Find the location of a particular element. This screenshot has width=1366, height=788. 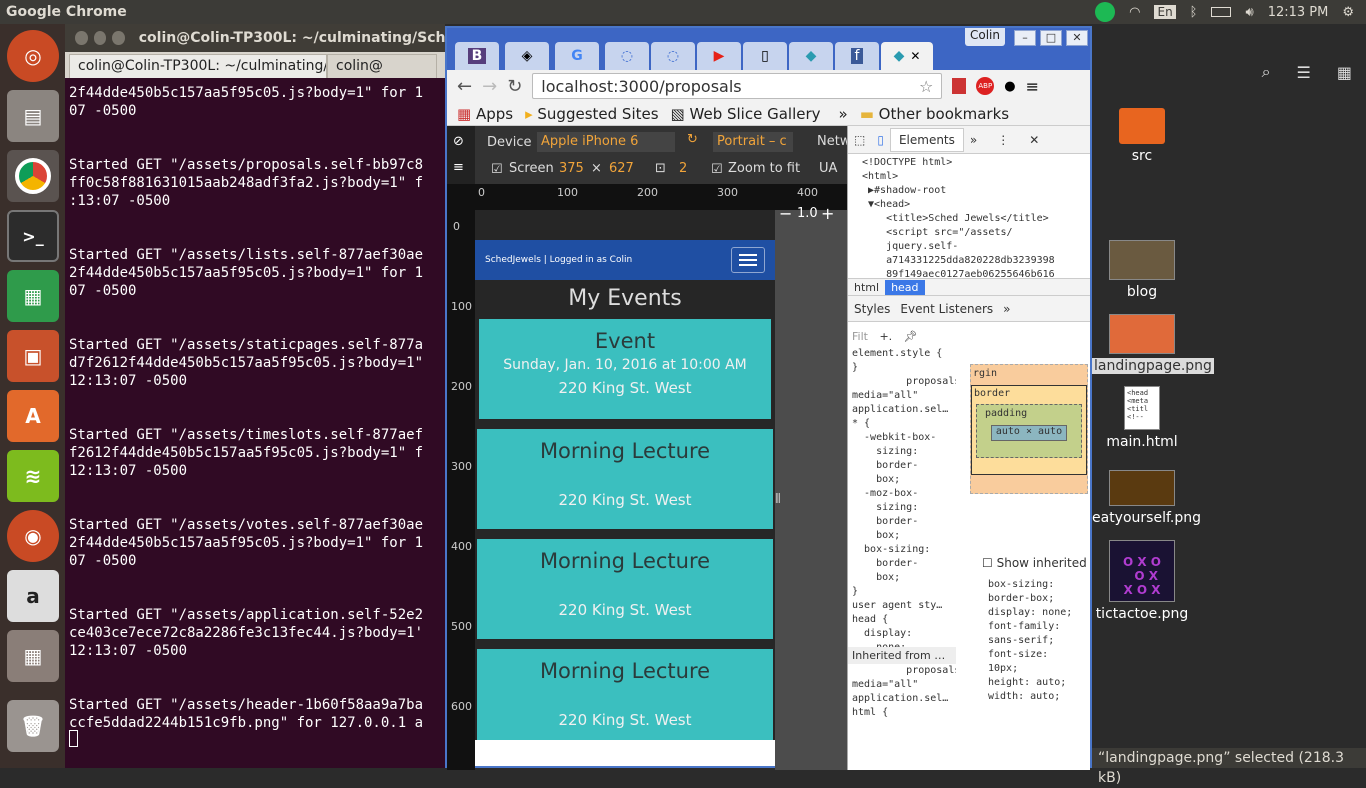

tab-google: G is located at coordinates (577, 56).